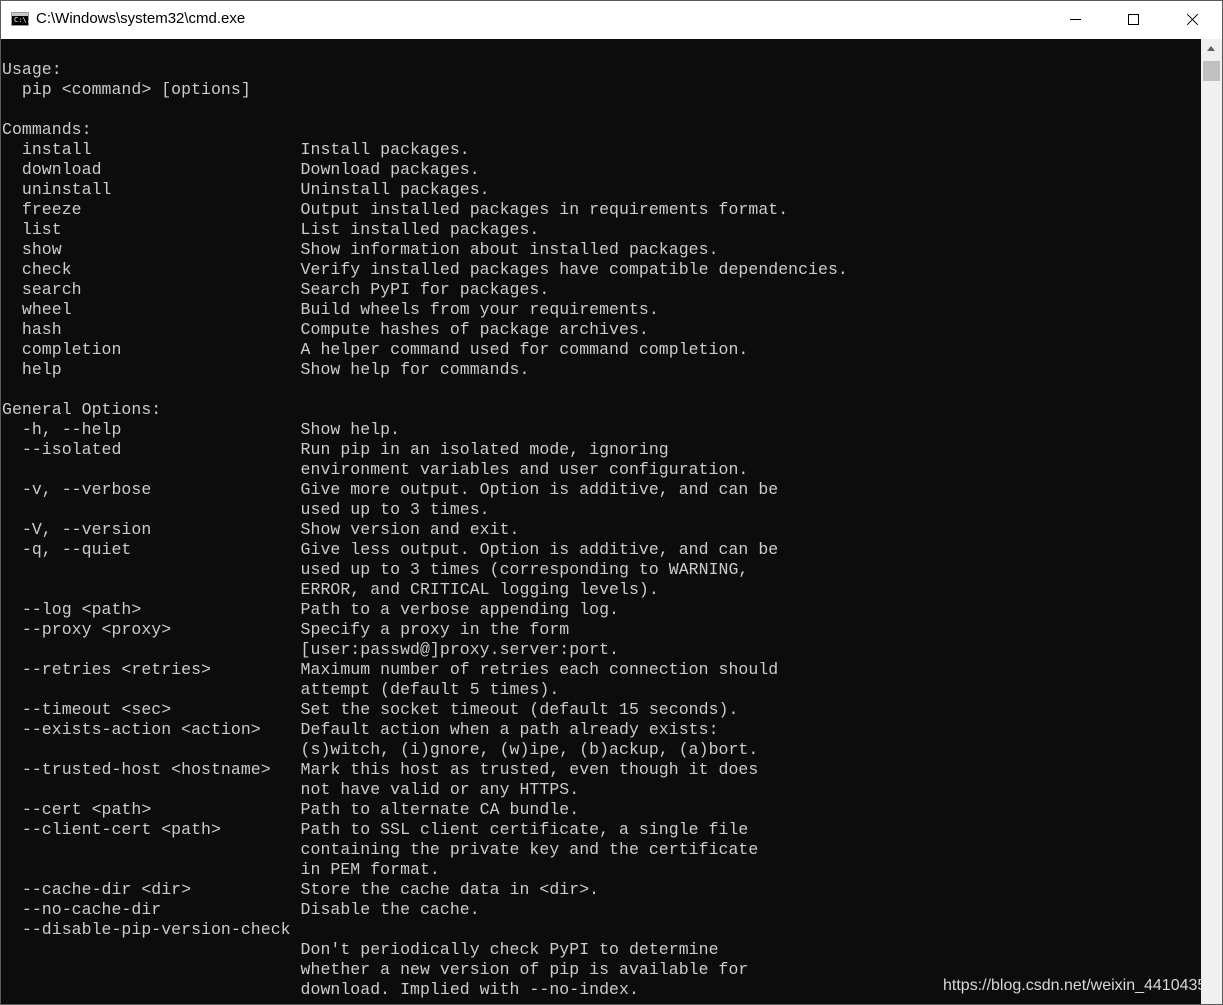 The height and width of the screenshot is (1005, 1223). I want to click on watermark-text: https://blog.csdn.net/weixin_4410435, so click(1072, 985).